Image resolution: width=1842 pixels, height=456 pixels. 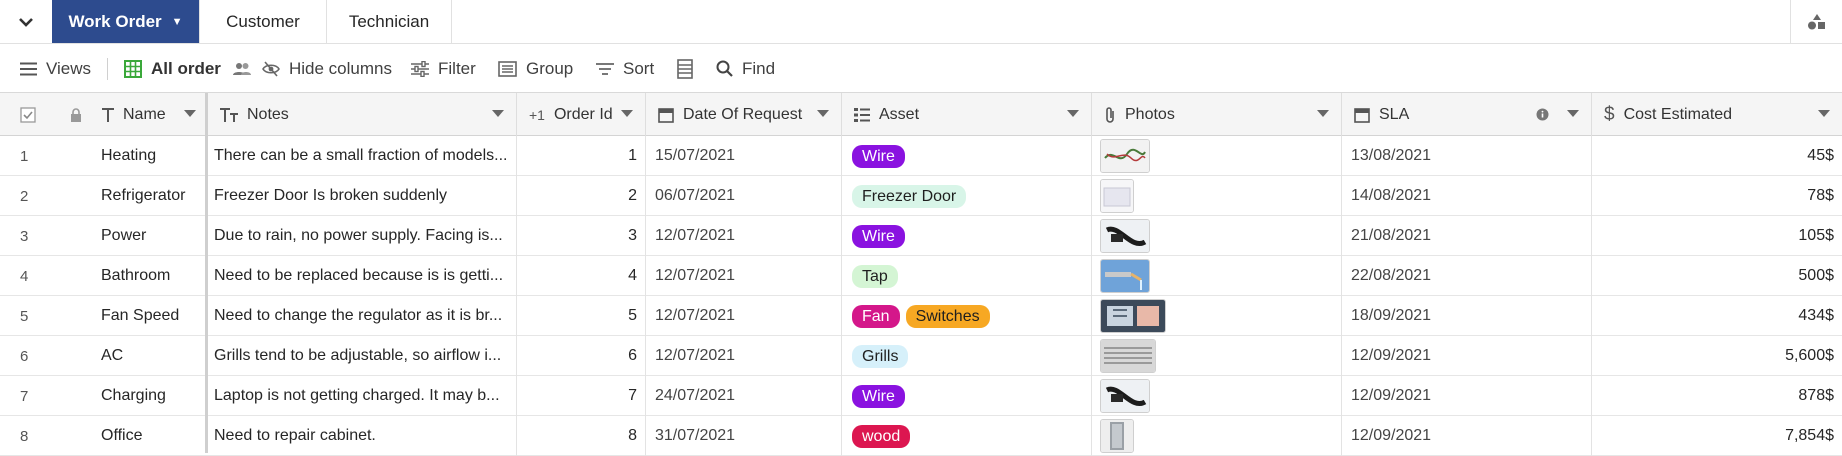 I want to click on freezer-photo, so click(x=1117, y=196).